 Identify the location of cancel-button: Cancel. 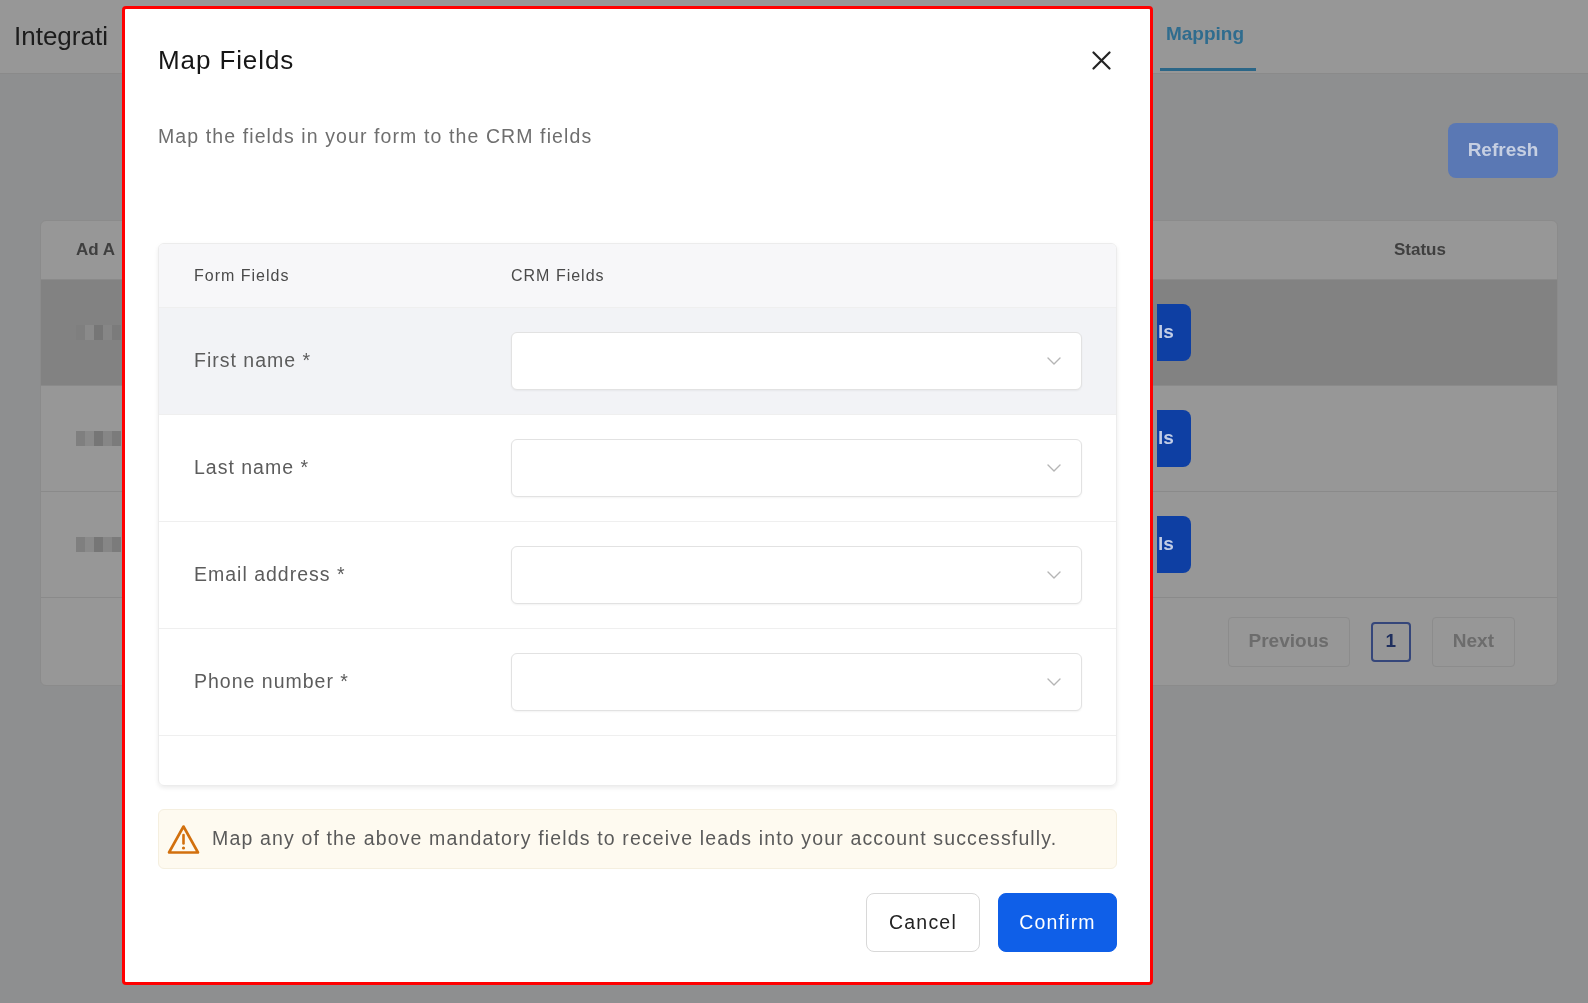
(923, 922).